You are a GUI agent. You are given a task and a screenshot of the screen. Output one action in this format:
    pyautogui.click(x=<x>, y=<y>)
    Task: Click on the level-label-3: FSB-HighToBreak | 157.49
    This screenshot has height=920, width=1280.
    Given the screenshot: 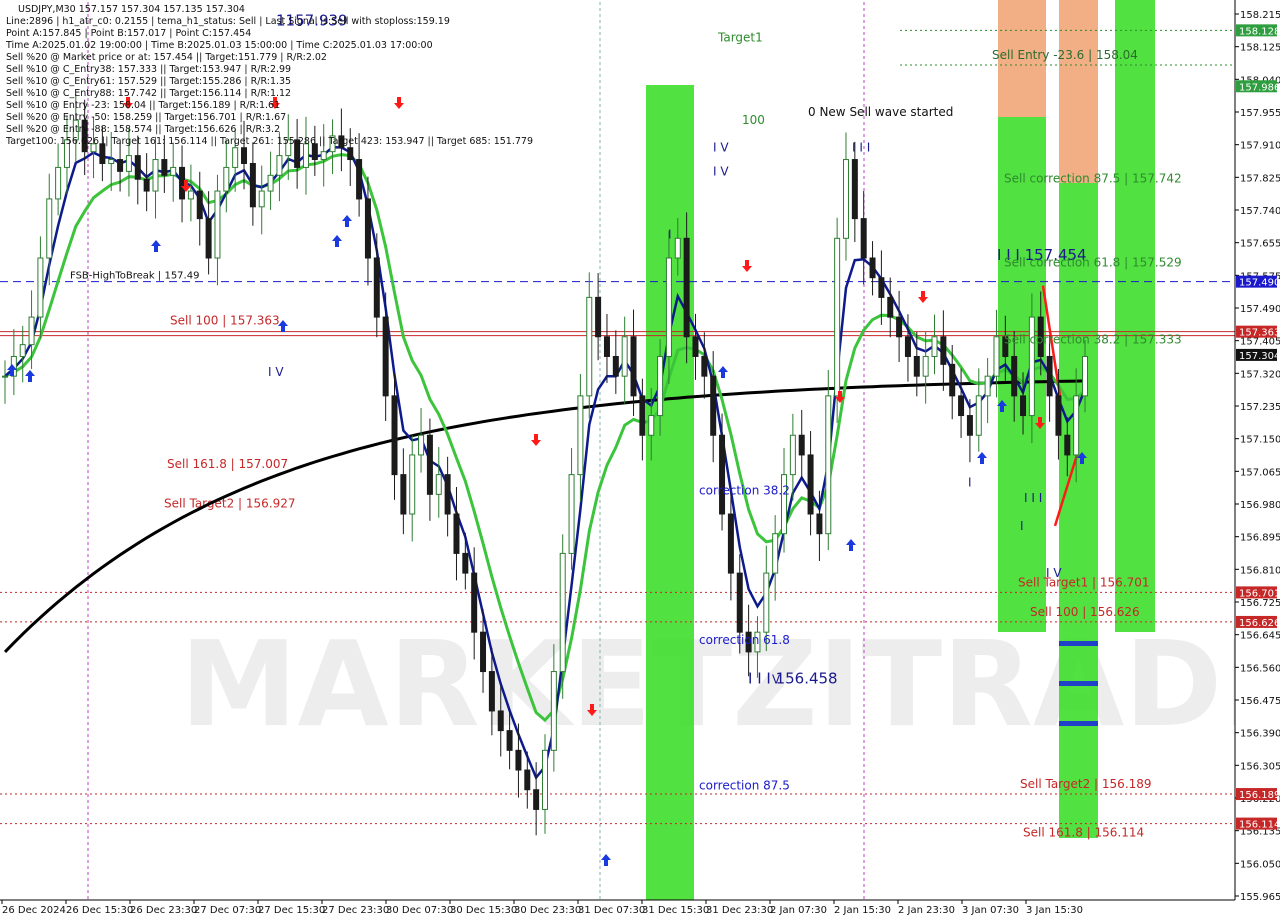 What is the action you would take?
    pyautogui.click(x=134, y=276)
    